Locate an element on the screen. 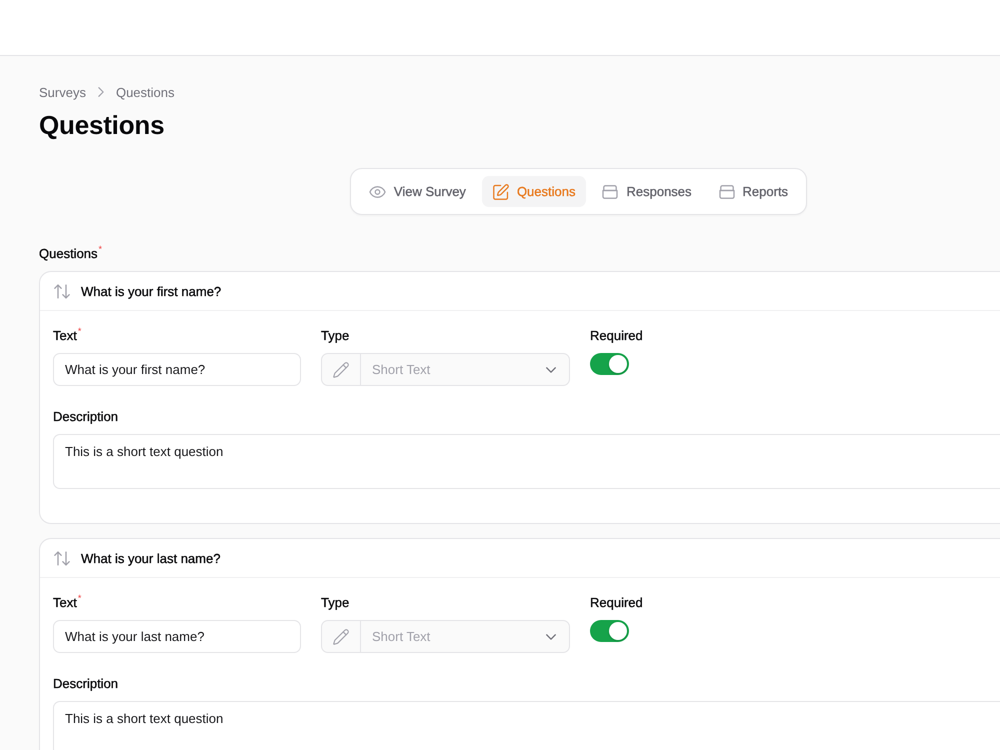 The width and height of the screenshot is (1000, 750). eye-icon is located at coordinates (377, 192).